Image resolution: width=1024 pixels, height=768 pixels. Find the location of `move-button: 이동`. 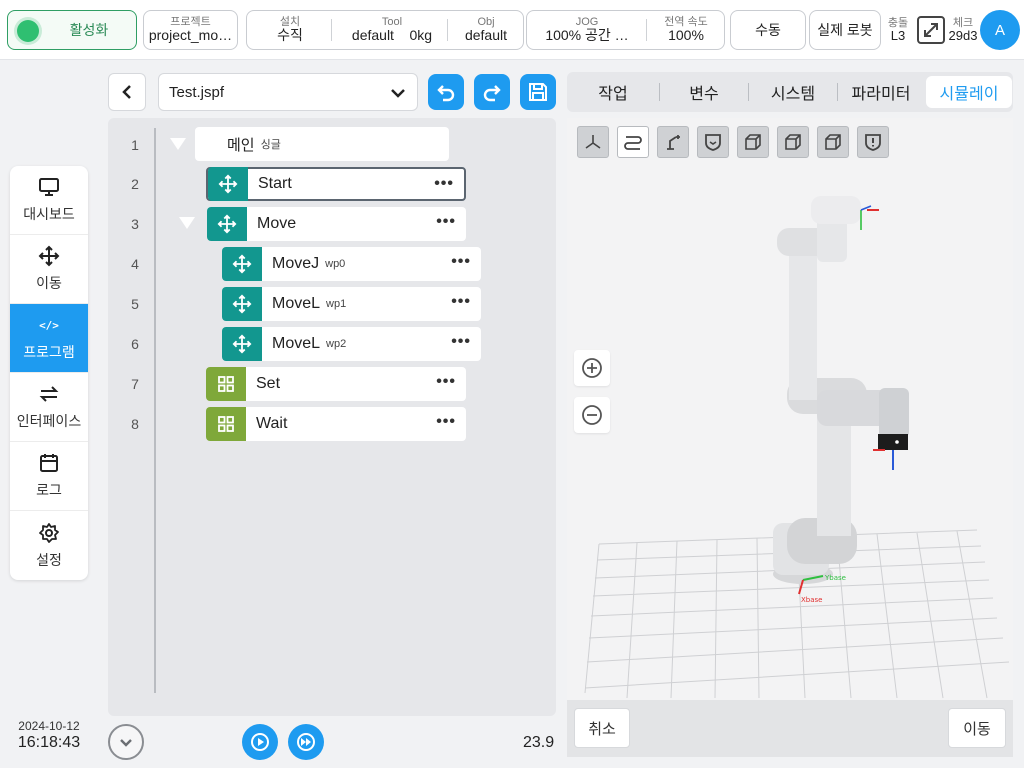

move-button: 이동 is located at coordinates (977, 728).